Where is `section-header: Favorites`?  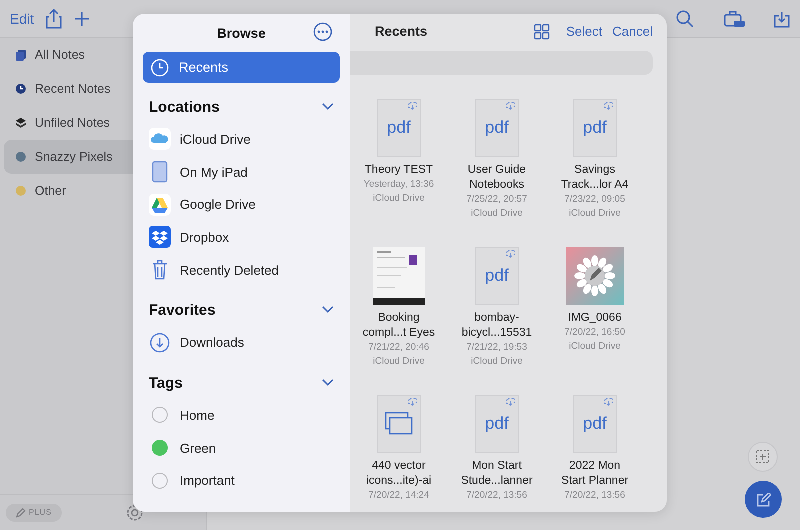
section-header: Favorites is located at coordinates (241, 310).